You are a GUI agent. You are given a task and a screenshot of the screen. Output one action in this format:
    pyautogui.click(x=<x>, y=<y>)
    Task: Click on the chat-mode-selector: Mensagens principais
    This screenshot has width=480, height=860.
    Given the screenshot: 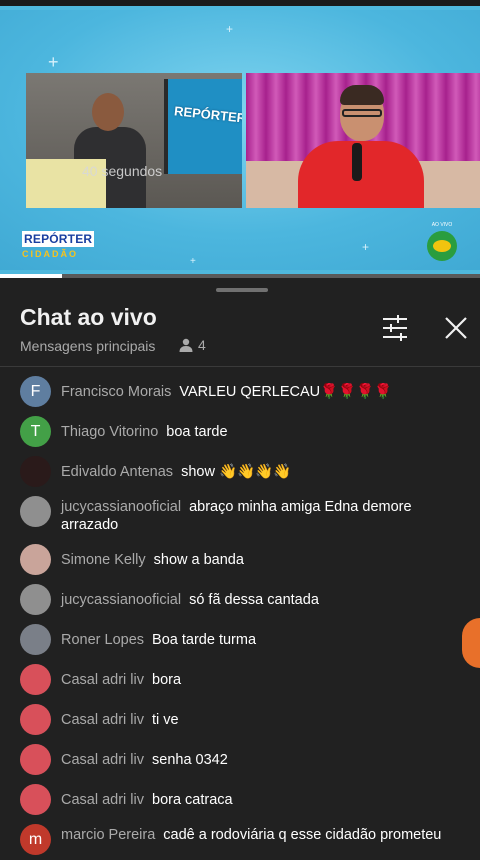 What is the action you would take?
    pyautogui.click(x=87, y=346)
    